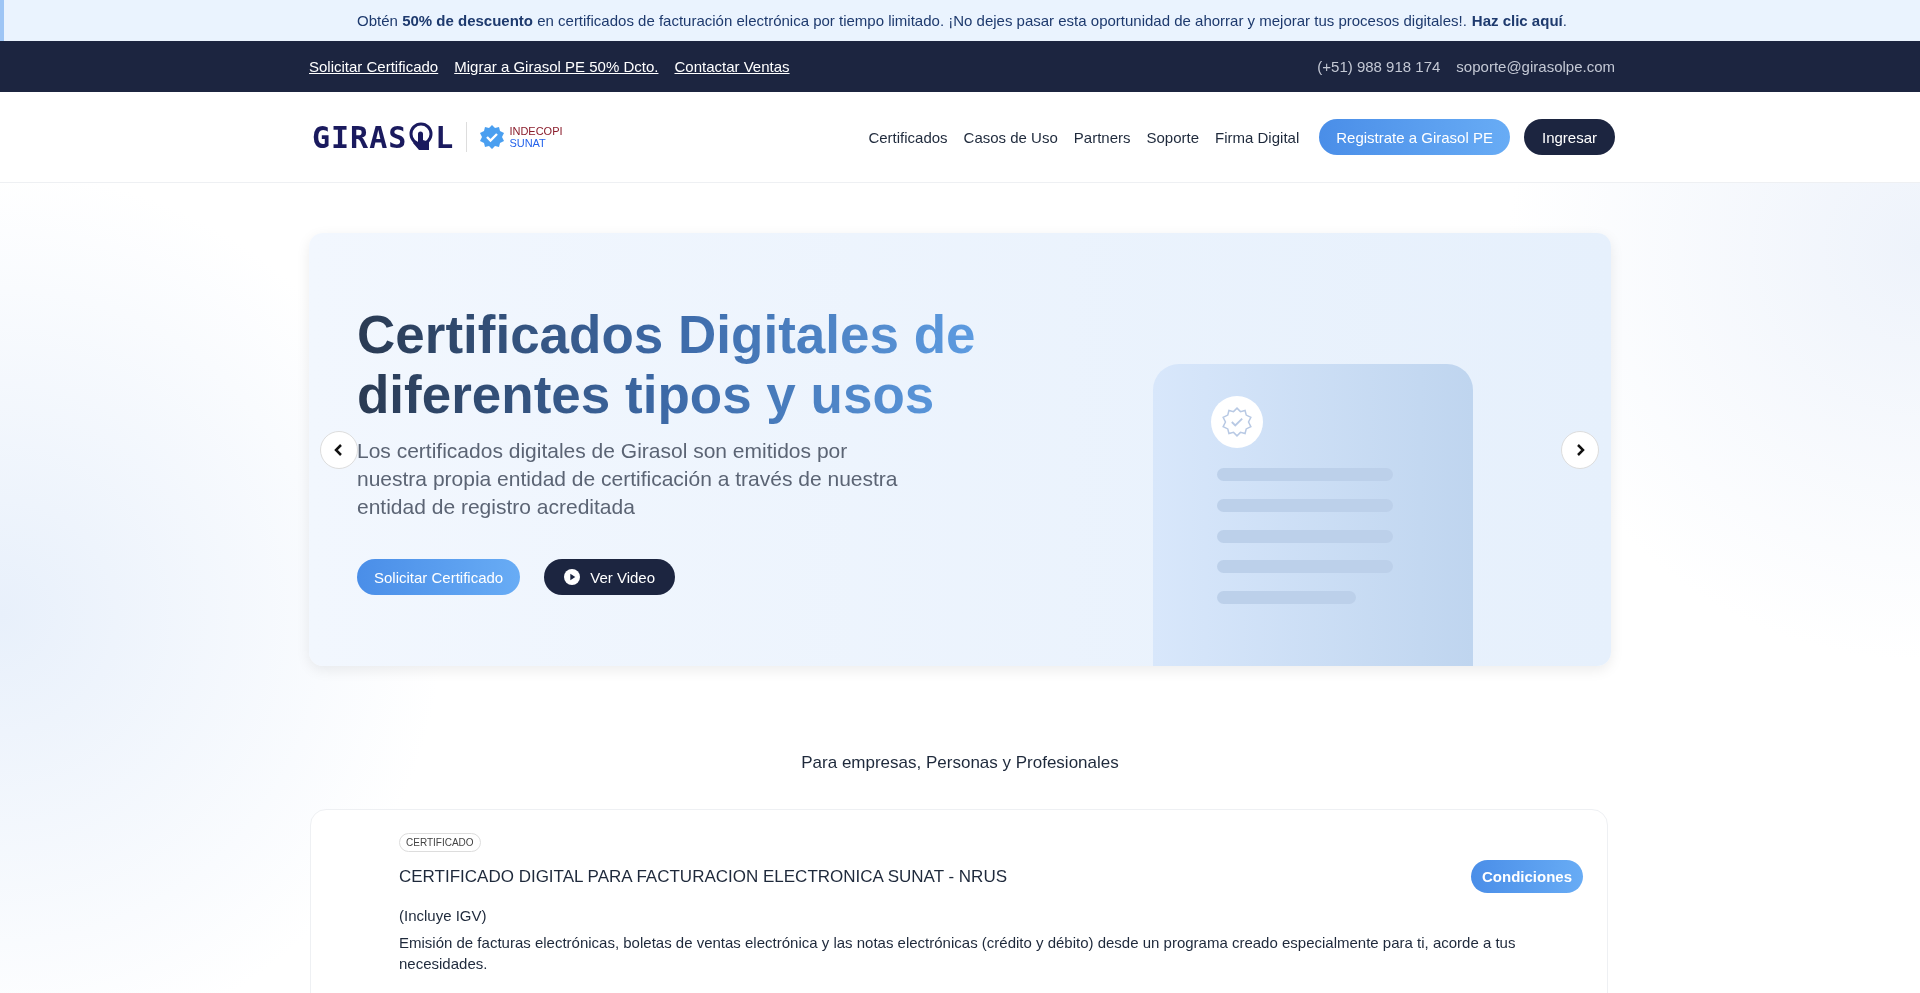 The width and height of the screenshot is (1920, 993). What do you see at coordinates (703, 876) in the screenshot?
I see `product-title: CERTIFICADO DIGITAL PARA FACTURACION ELECTRONICA SUNAT - NRUS` at bounding box center [703, 876].